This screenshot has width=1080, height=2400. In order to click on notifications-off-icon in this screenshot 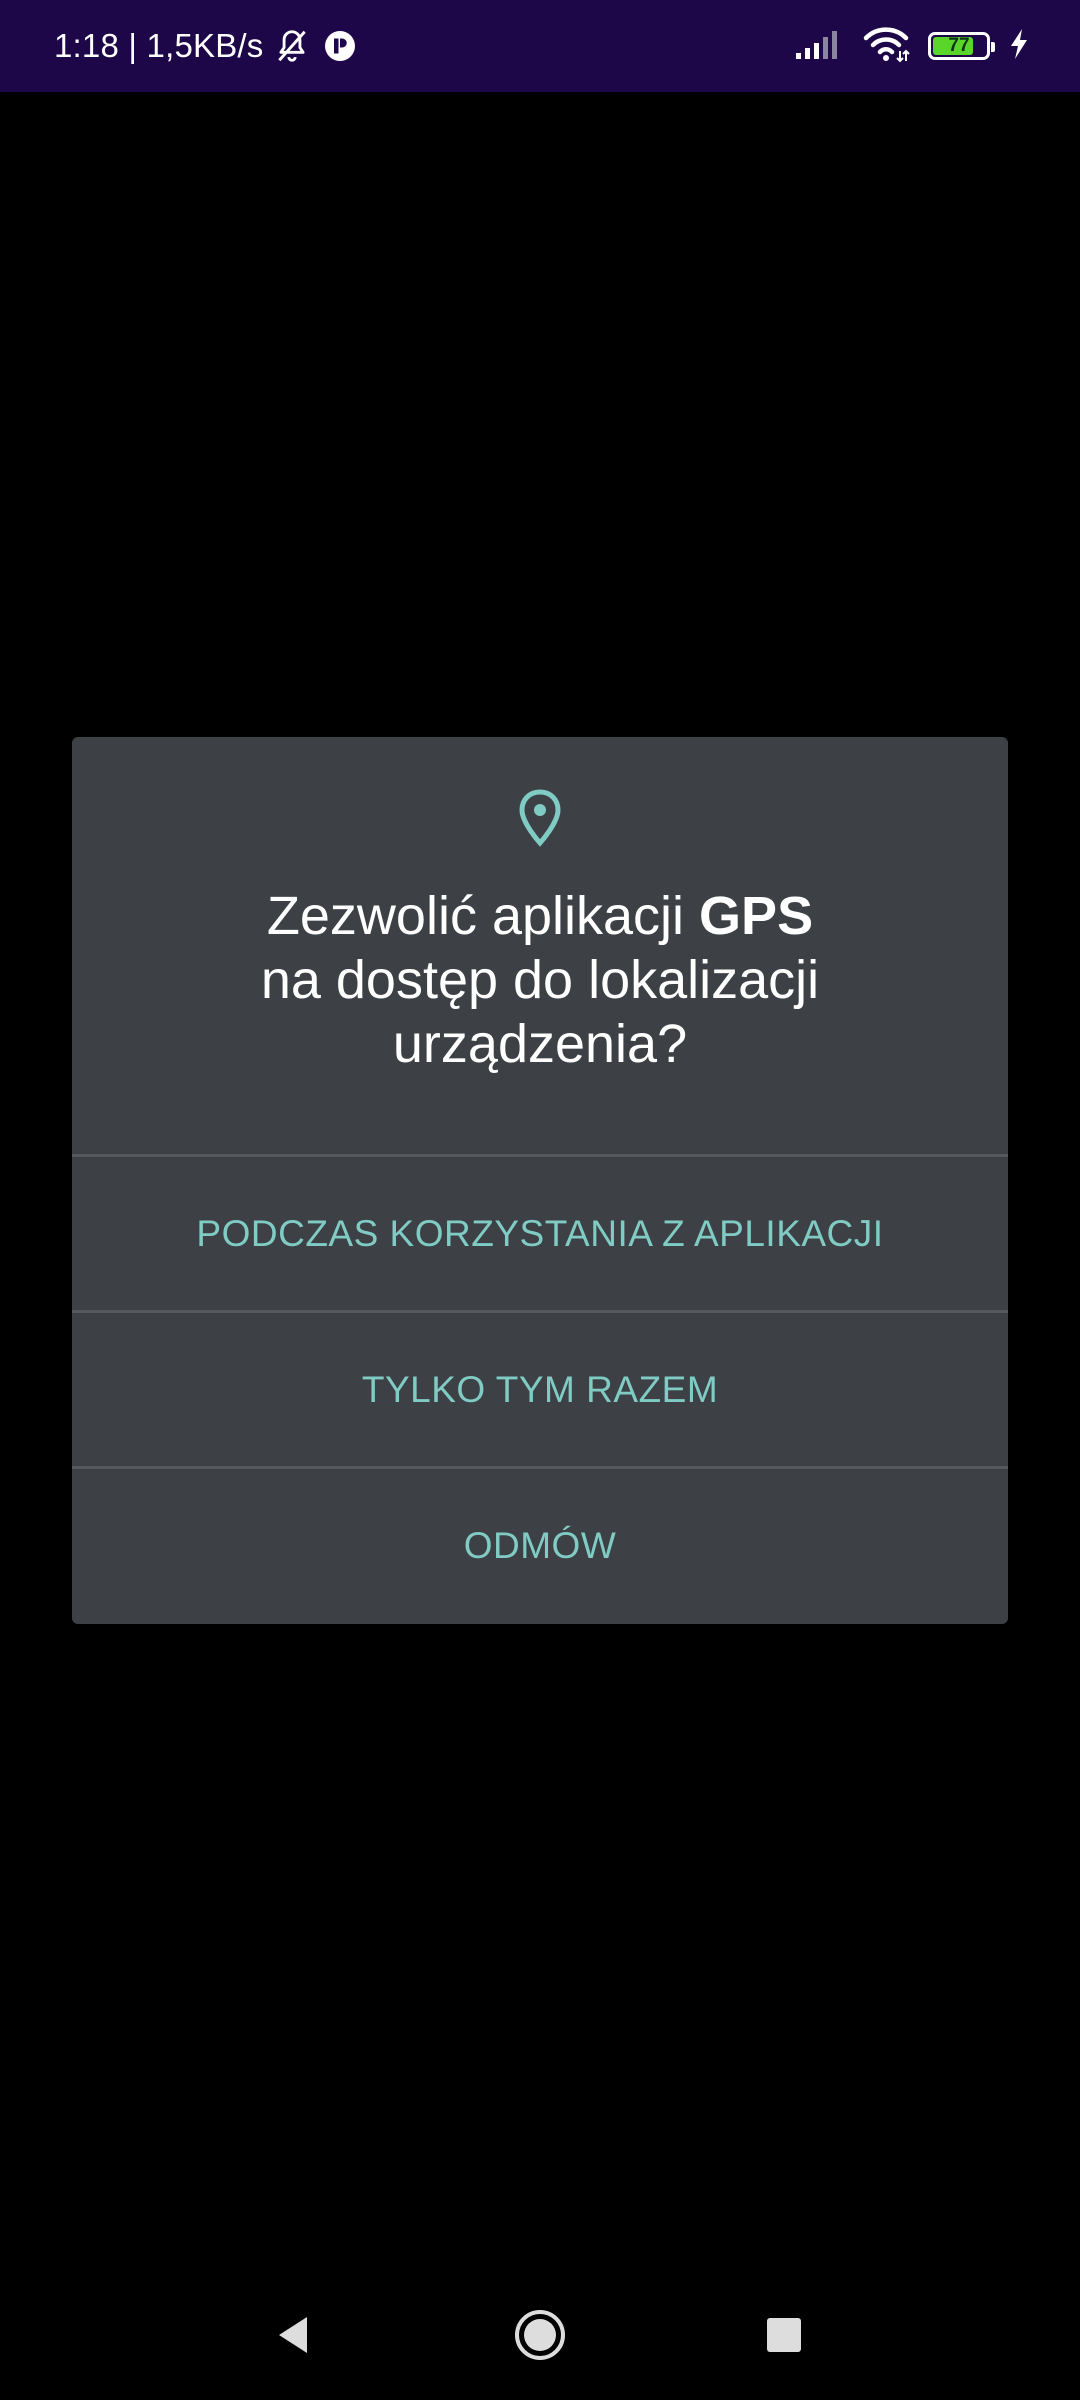, I will do `click(292, 46)`.